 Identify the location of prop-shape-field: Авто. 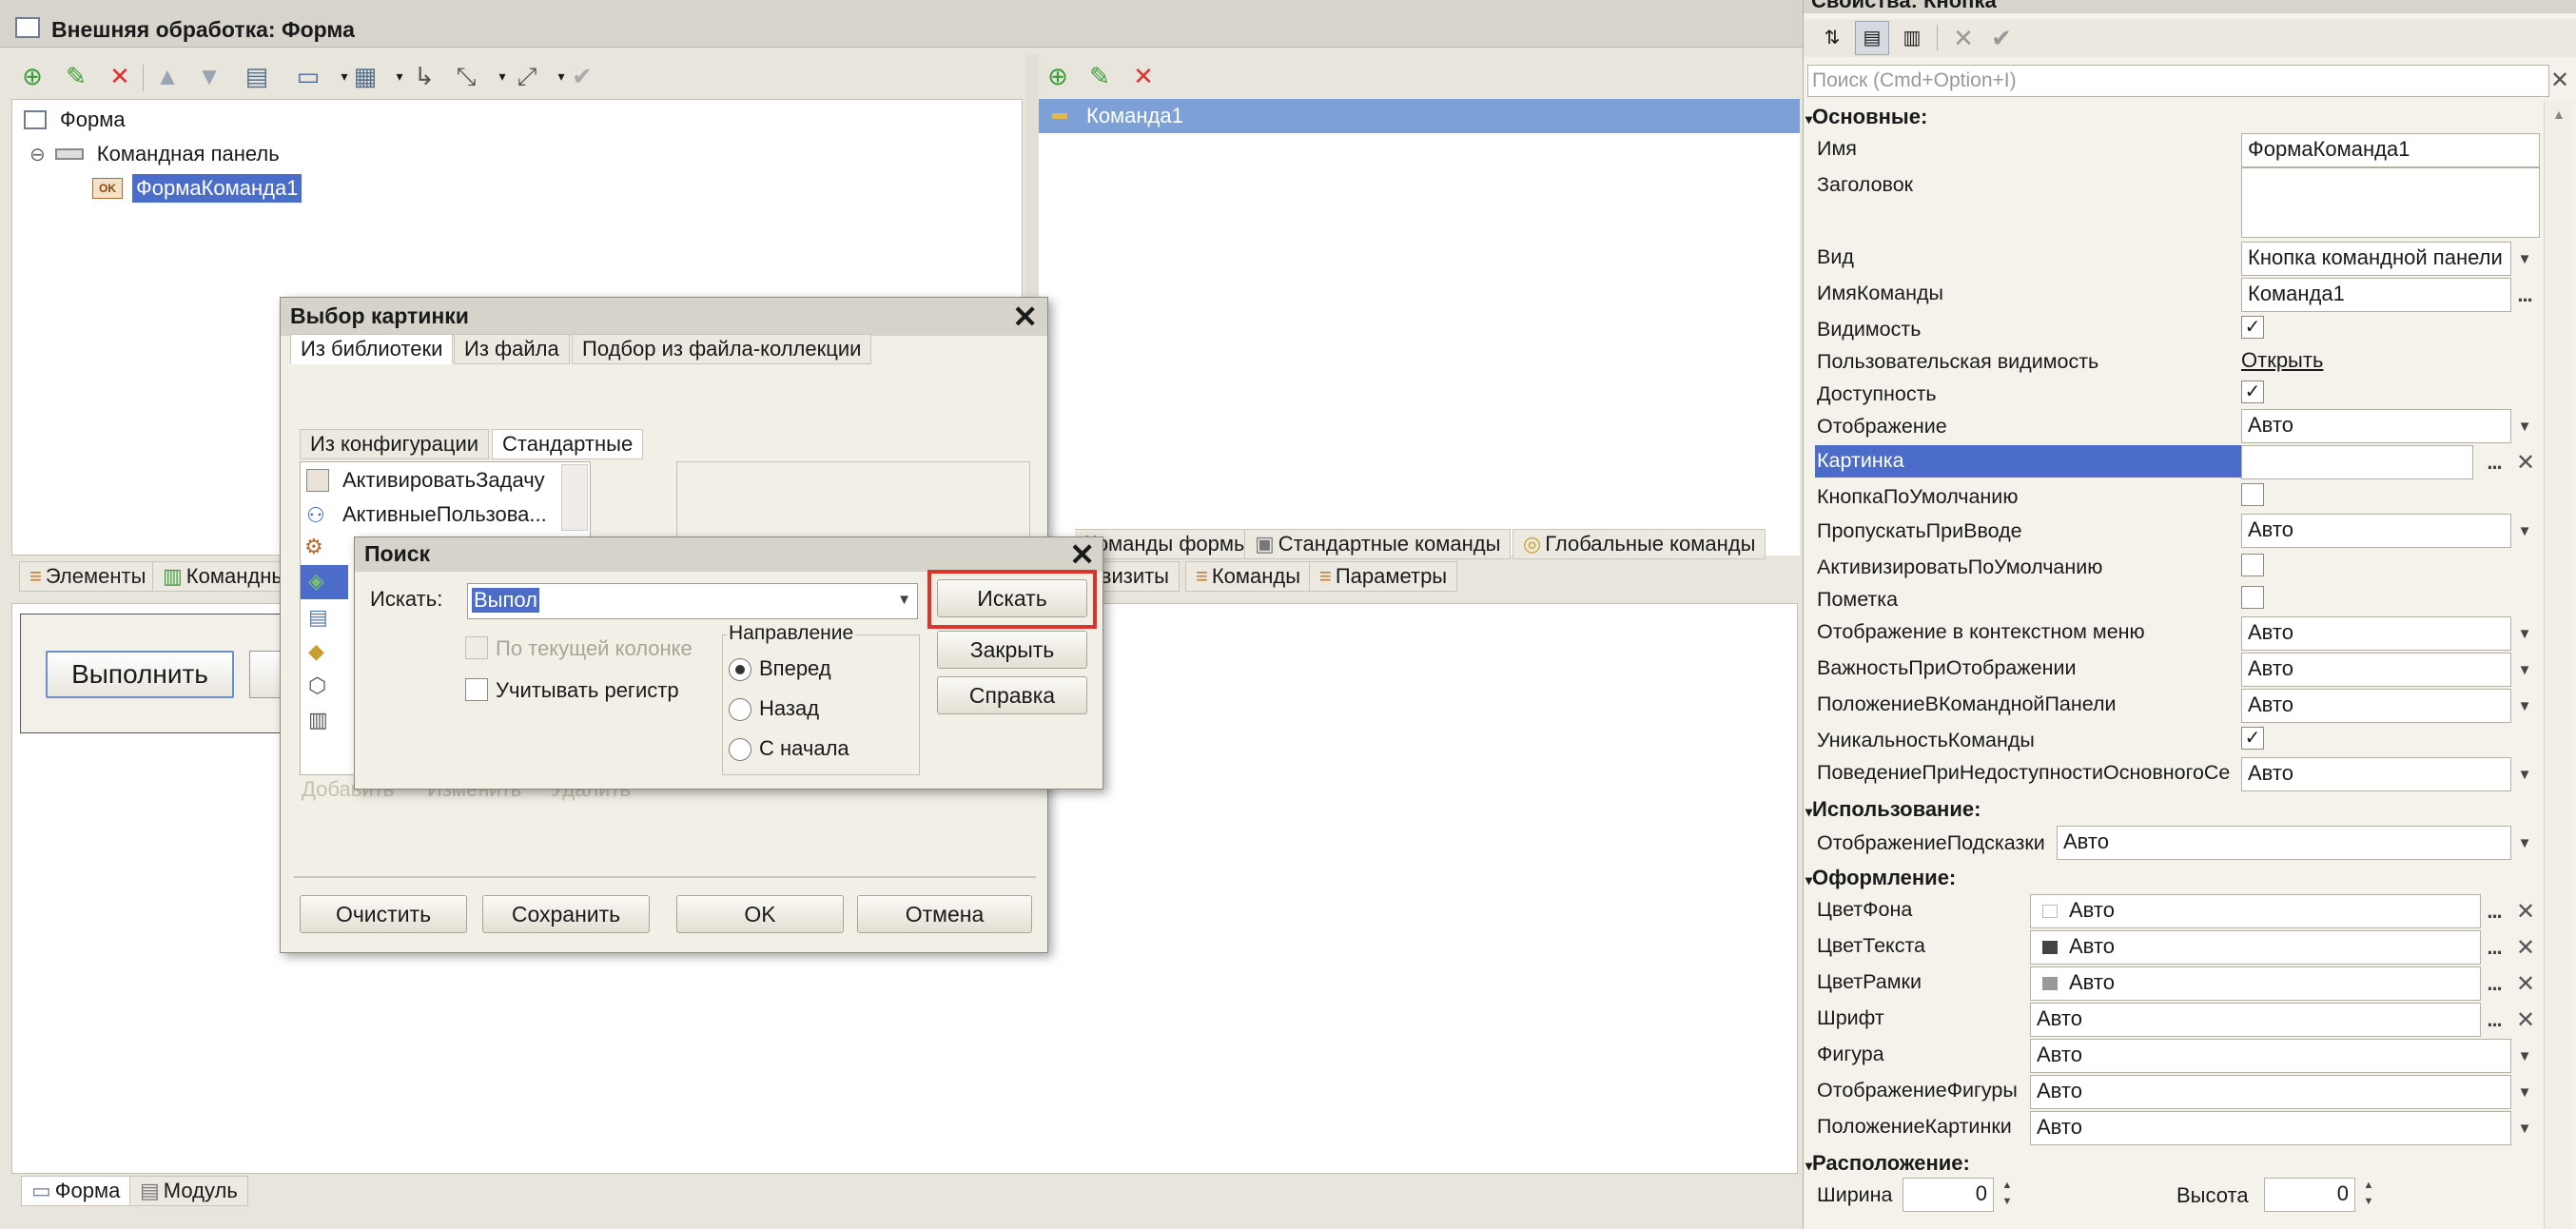
(2271, 1056).